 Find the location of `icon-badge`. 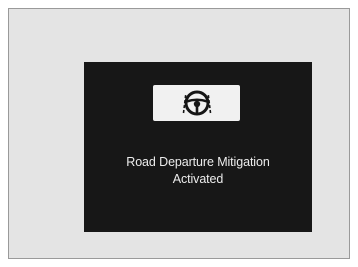

icon-badge is located at coordinates (196, 103).